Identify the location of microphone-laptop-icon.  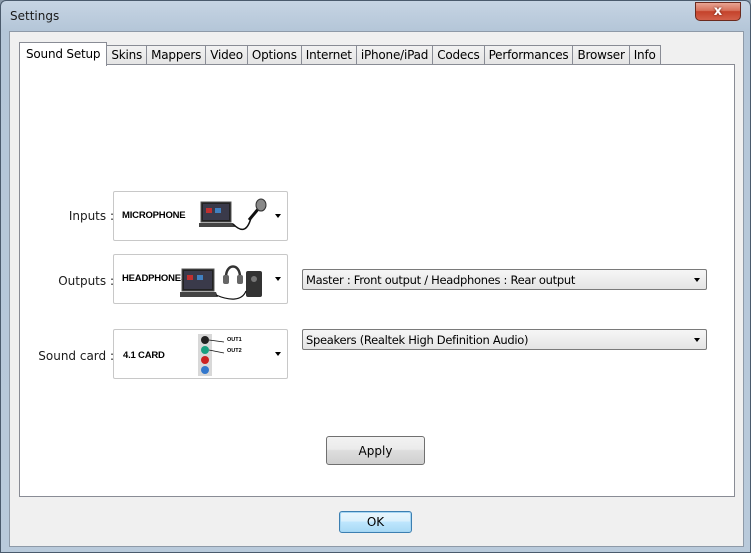
(233, 214).